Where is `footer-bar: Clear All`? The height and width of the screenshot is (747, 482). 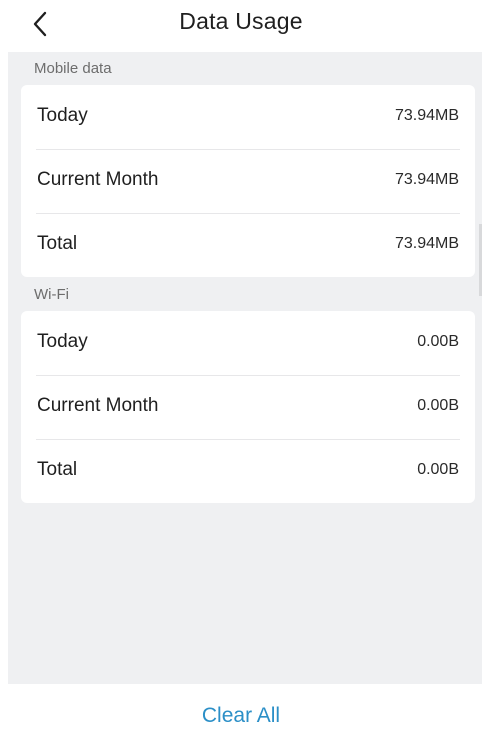 footer-bar: Clear All is located at coordinates (241, 715).